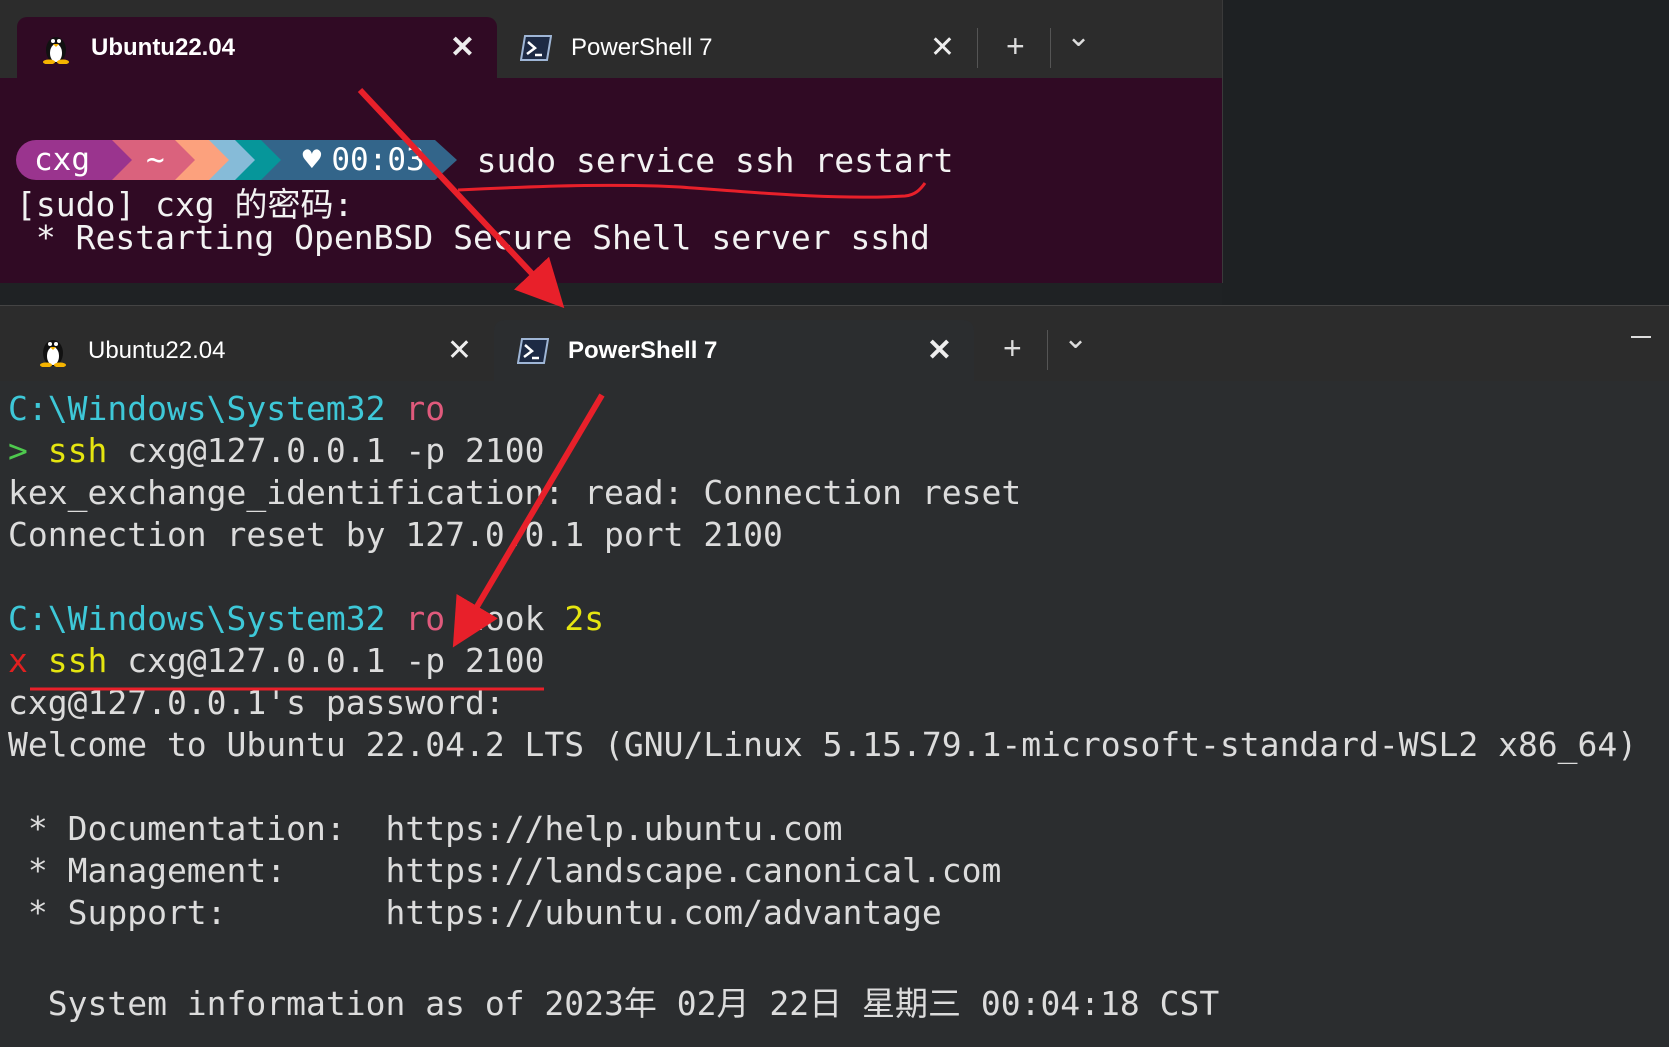 This screenshot has width=1669, height=1047. I want to click on prompt-duration: 2s, so click(584, 618).